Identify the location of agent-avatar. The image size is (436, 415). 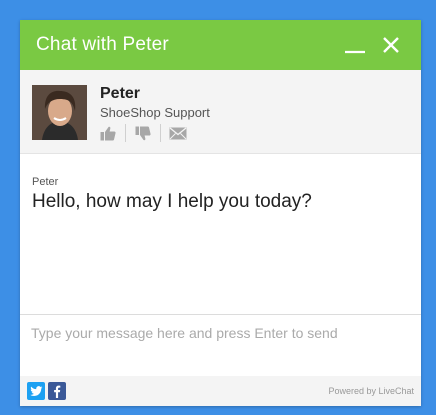
(59, 112).